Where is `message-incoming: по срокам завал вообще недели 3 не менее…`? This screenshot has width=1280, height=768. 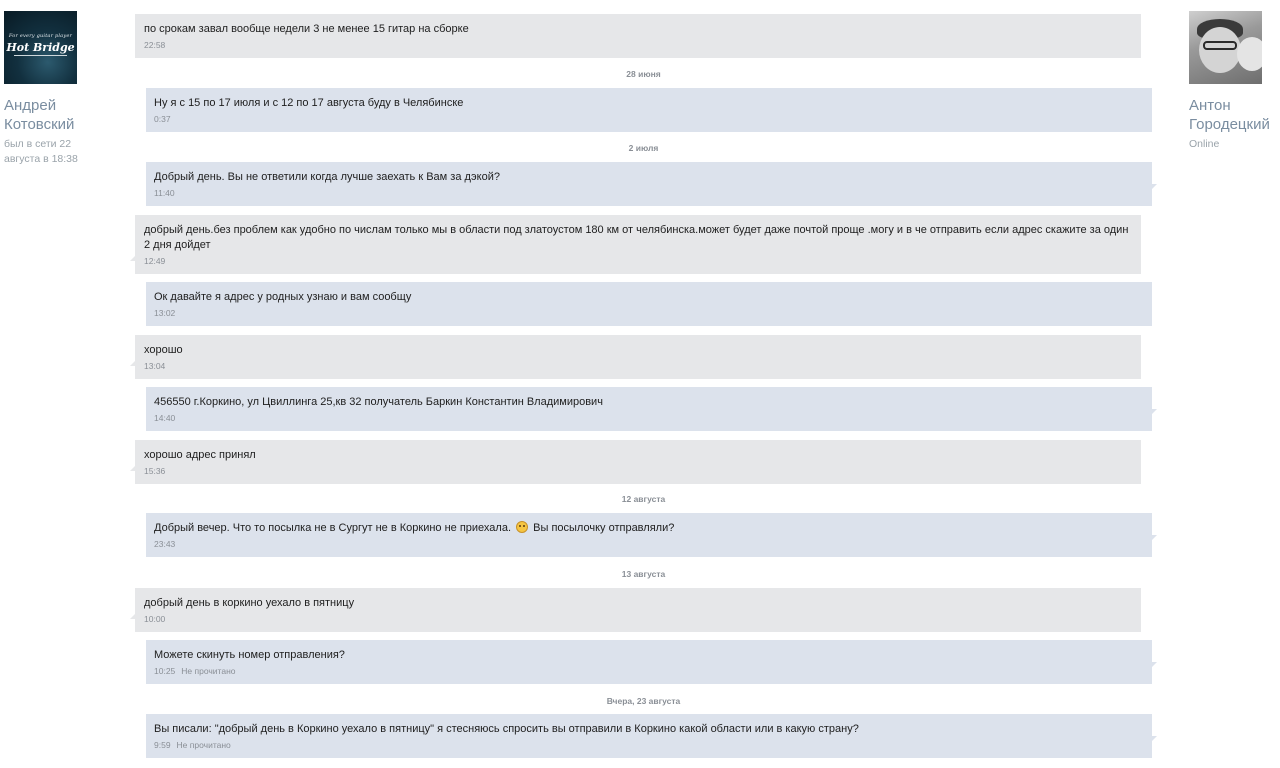 message-incoming: по срокам завал вообще недели 3 не менее… is located at coordinates (638, 36).